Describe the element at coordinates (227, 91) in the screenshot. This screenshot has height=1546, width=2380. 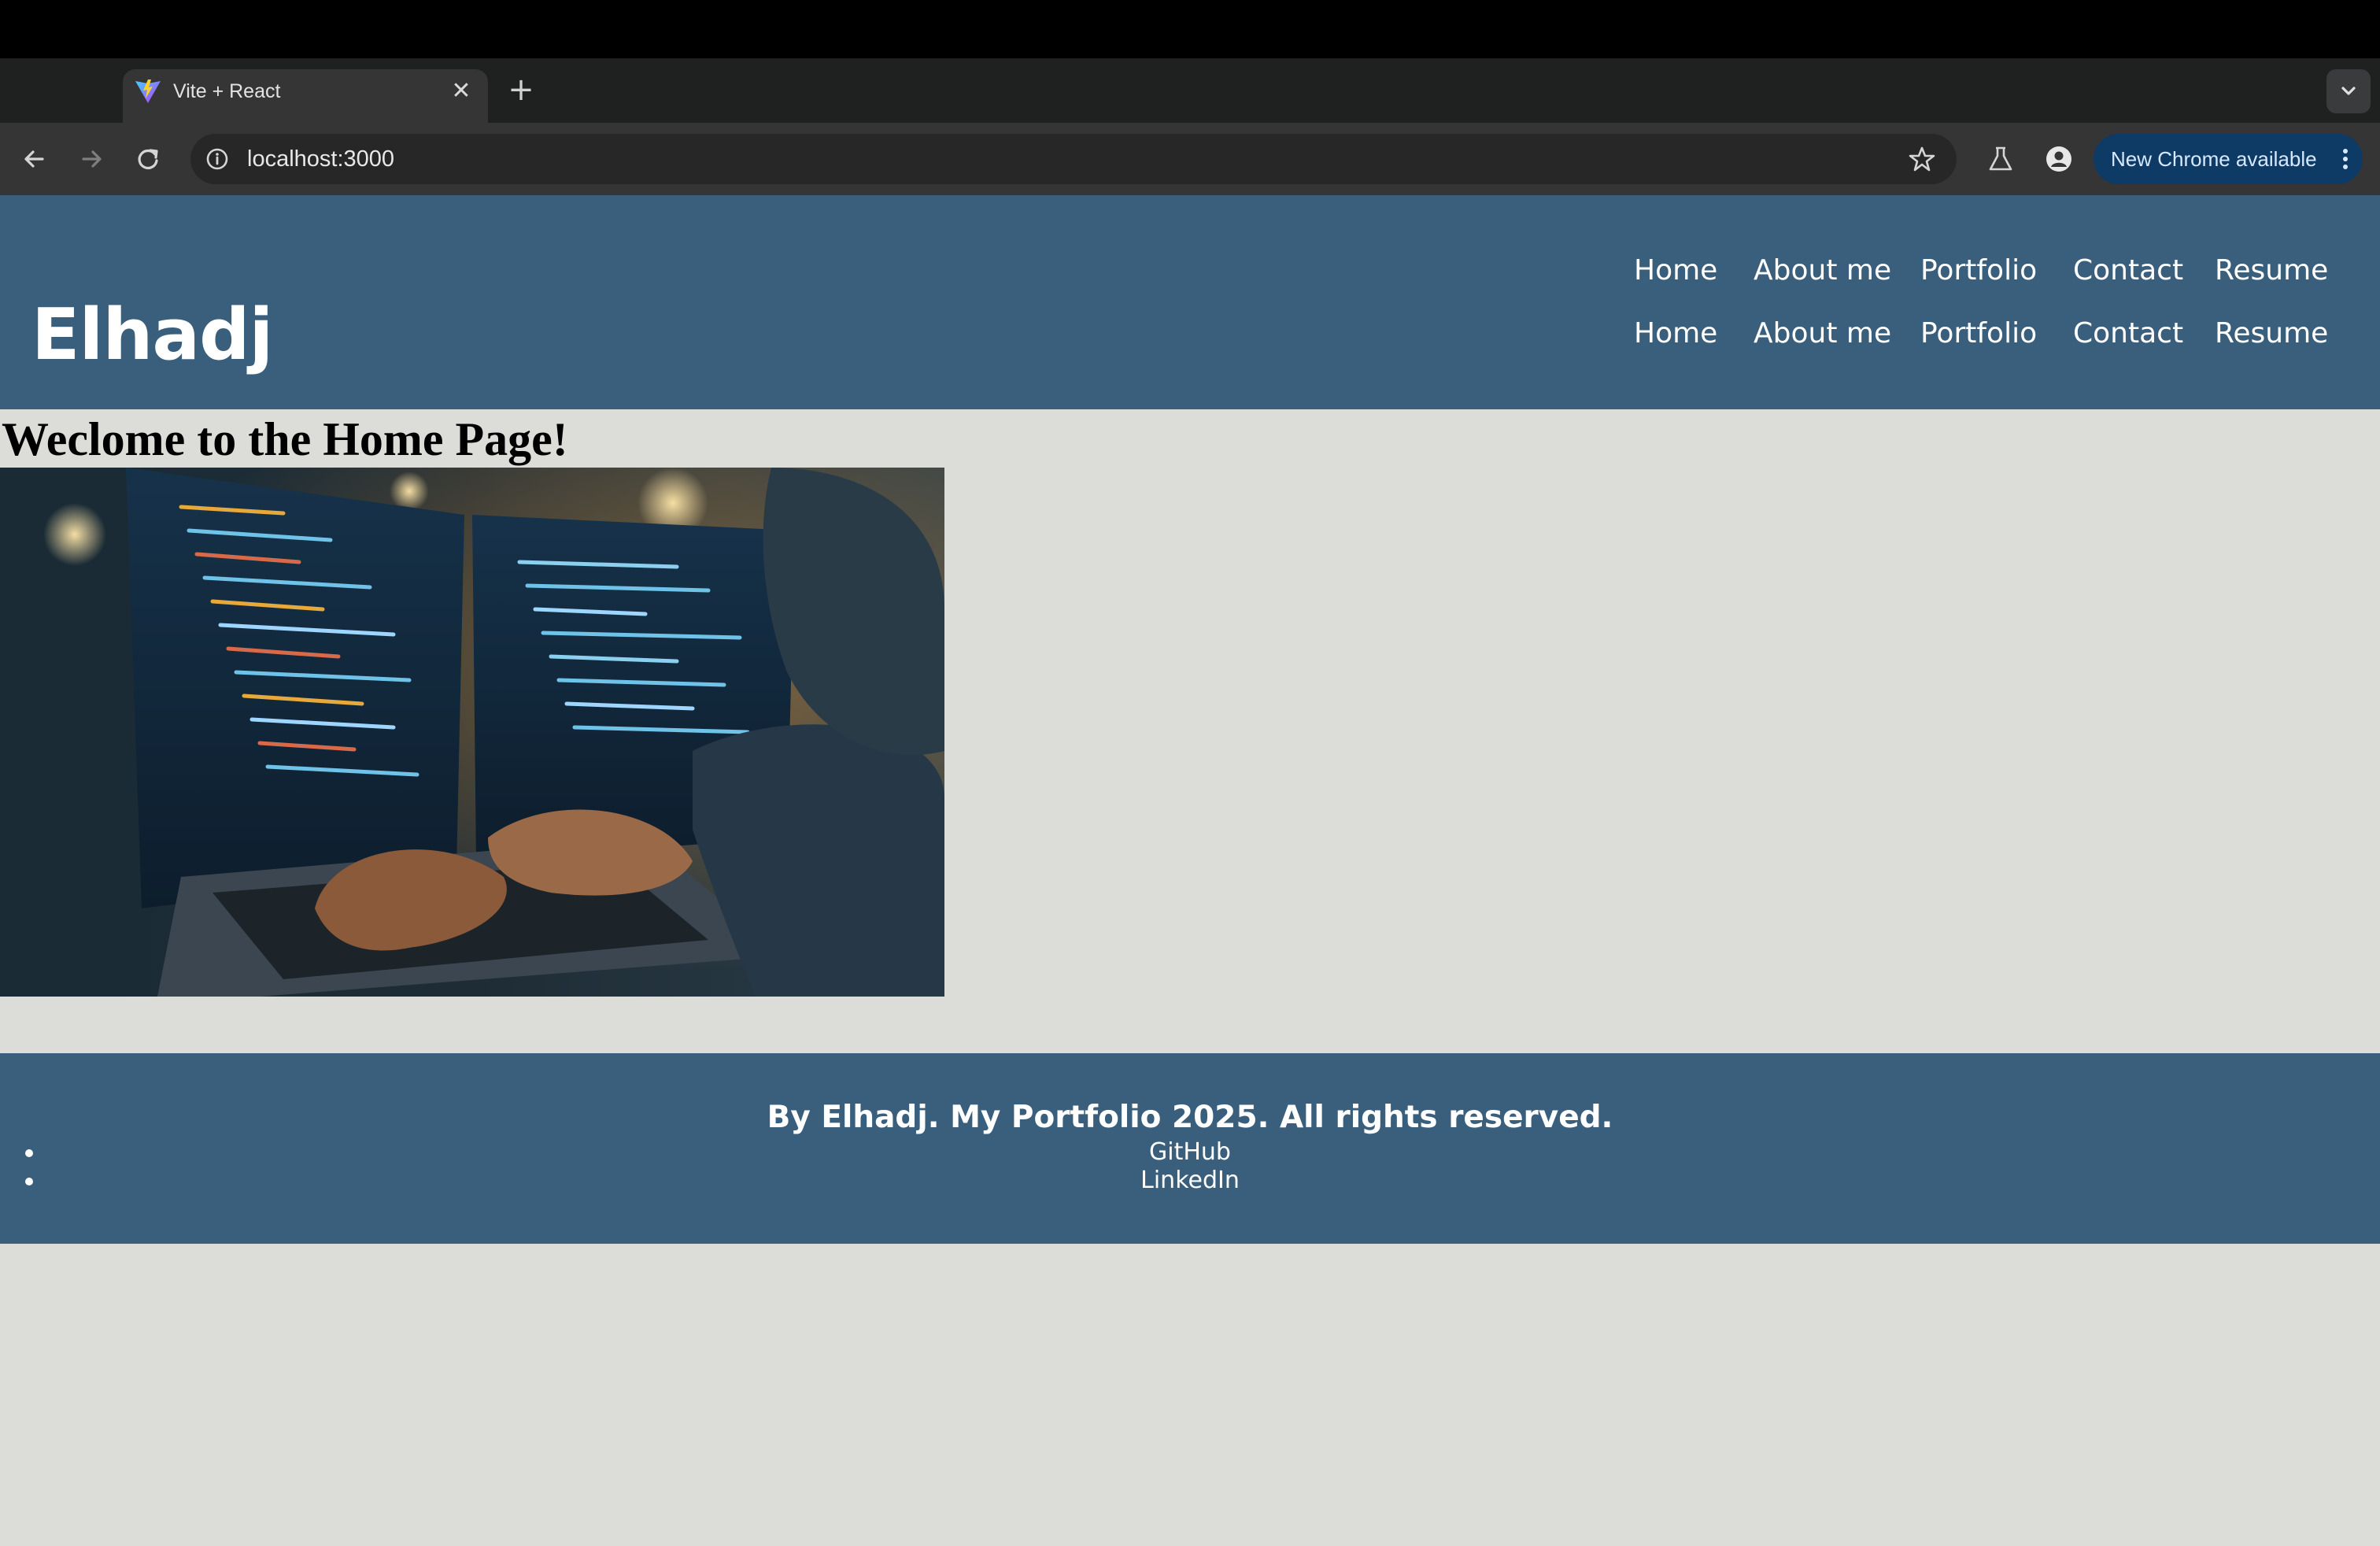
I see `tab-title: Vite + React` at that location.